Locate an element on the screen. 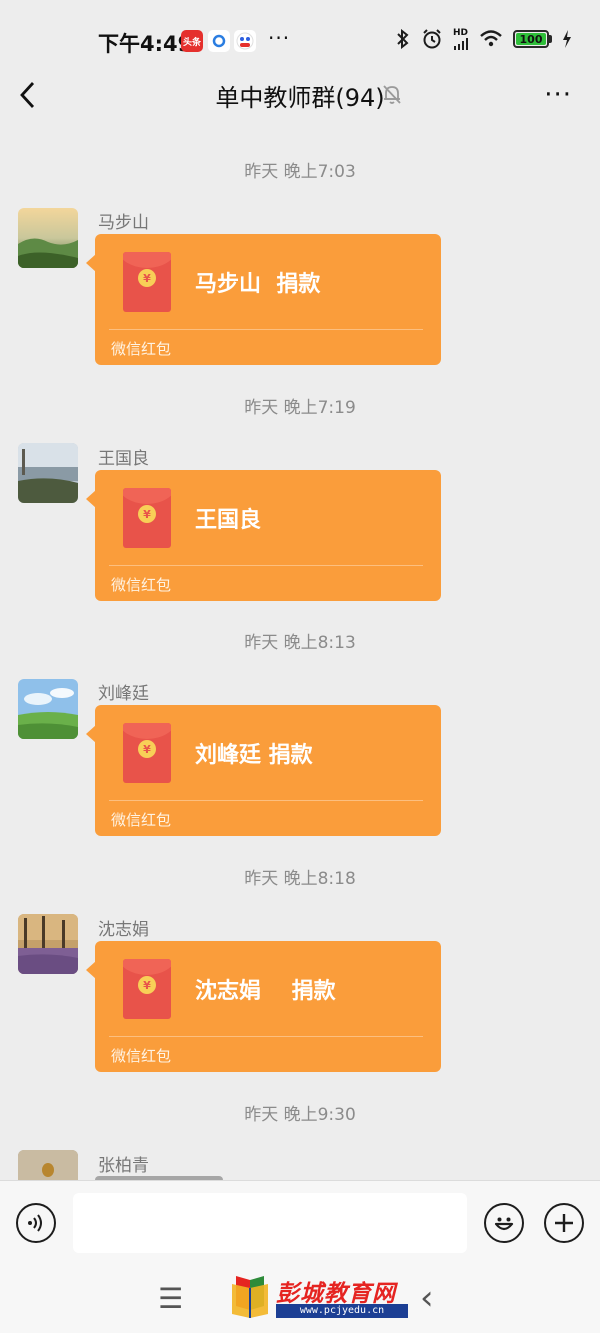  baidu-app-icon is located at coordinates (245, 41).